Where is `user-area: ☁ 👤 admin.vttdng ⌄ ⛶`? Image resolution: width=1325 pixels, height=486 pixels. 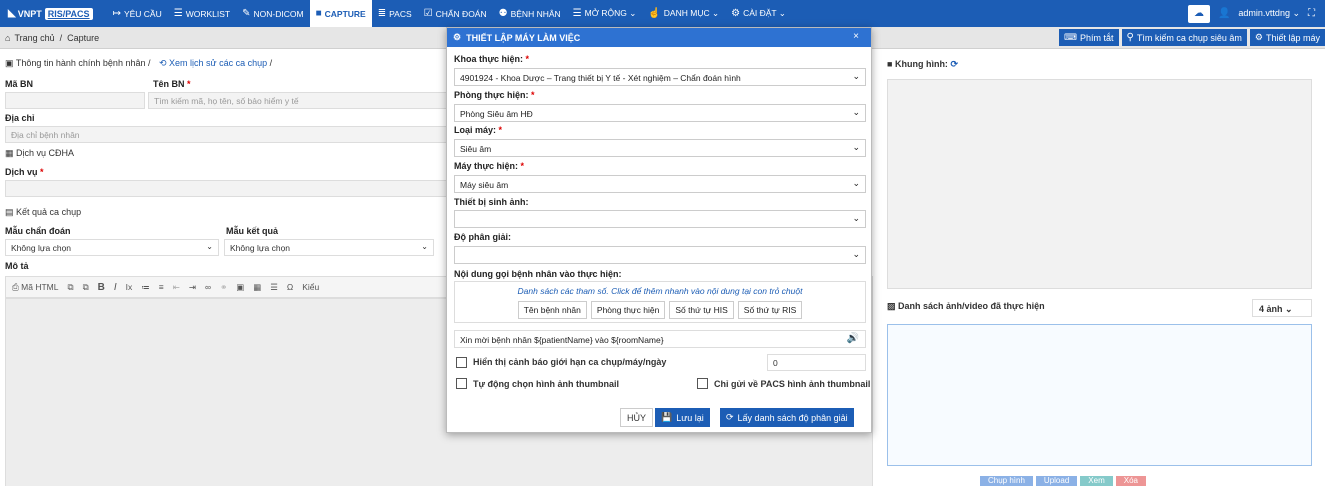 user-area: ☁ 👤 admin.vttdng ⌄ ⛶ is located at coordinates (1251, 13).